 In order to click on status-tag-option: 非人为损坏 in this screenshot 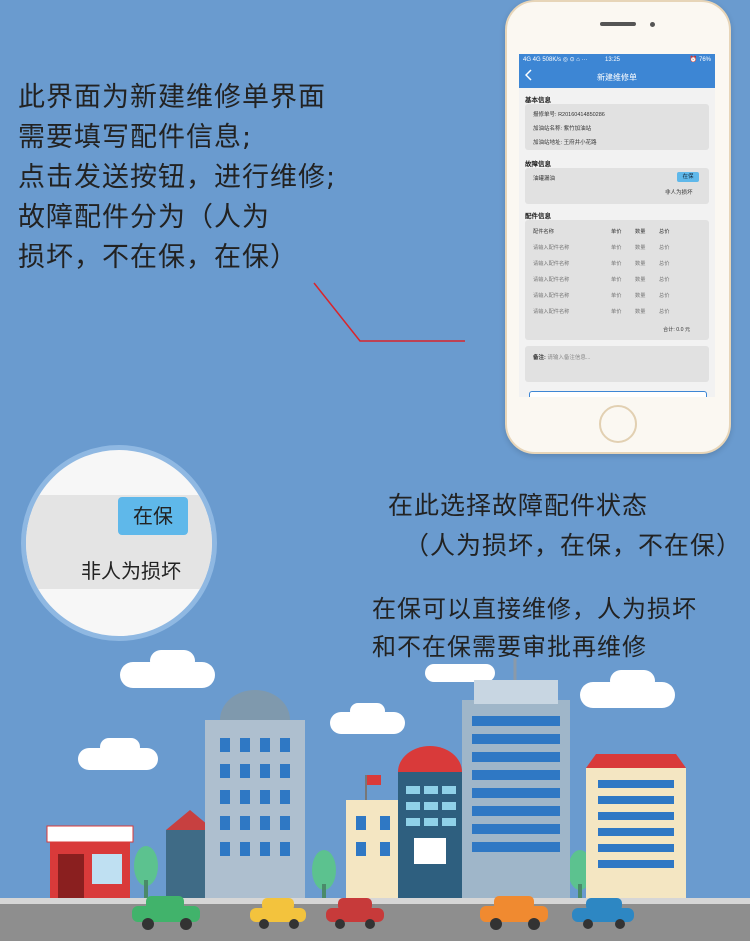, I will do `click(679, 192)`.